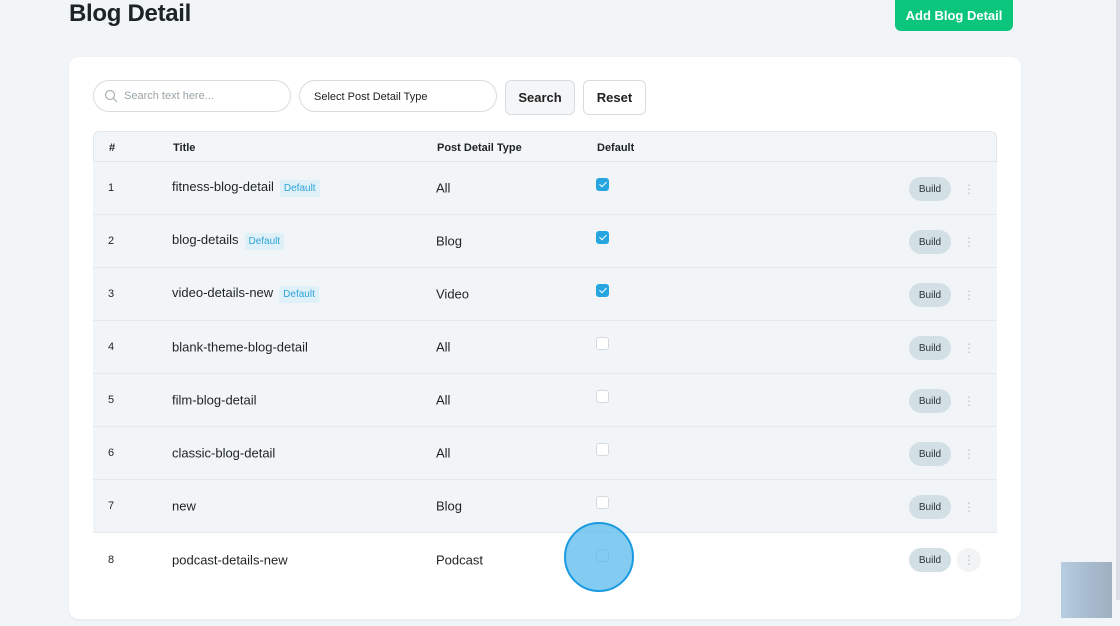  What do you see at coordinates (1086, 590) in the screenshot?
I see `floating-widget` at bounding box center [1086, 590].